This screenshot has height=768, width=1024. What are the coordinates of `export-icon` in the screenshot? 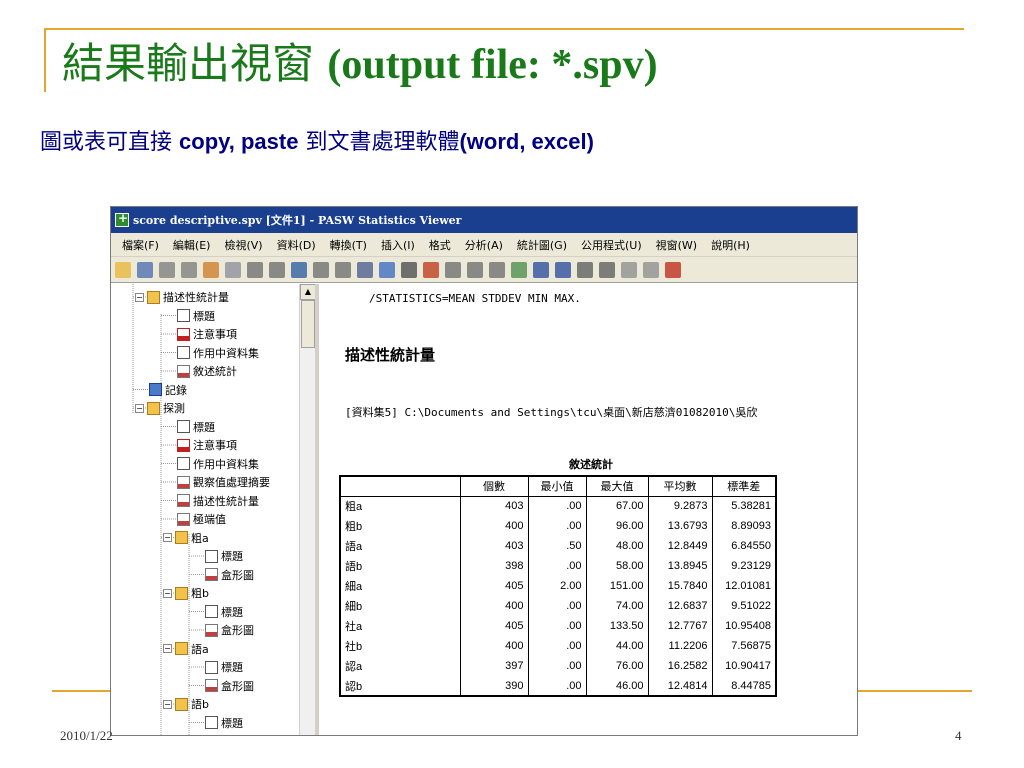 It's located at (211, 269).